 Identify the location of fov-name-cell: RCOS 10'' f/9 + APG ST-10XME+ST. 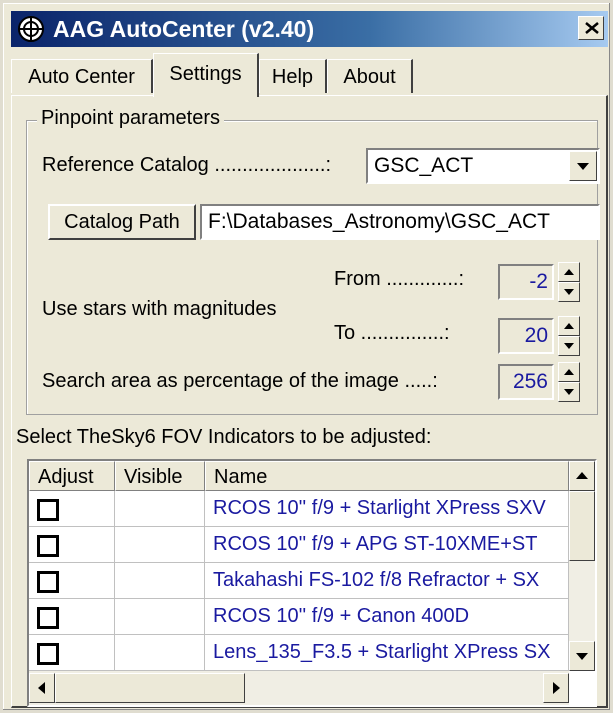
(387, 545).